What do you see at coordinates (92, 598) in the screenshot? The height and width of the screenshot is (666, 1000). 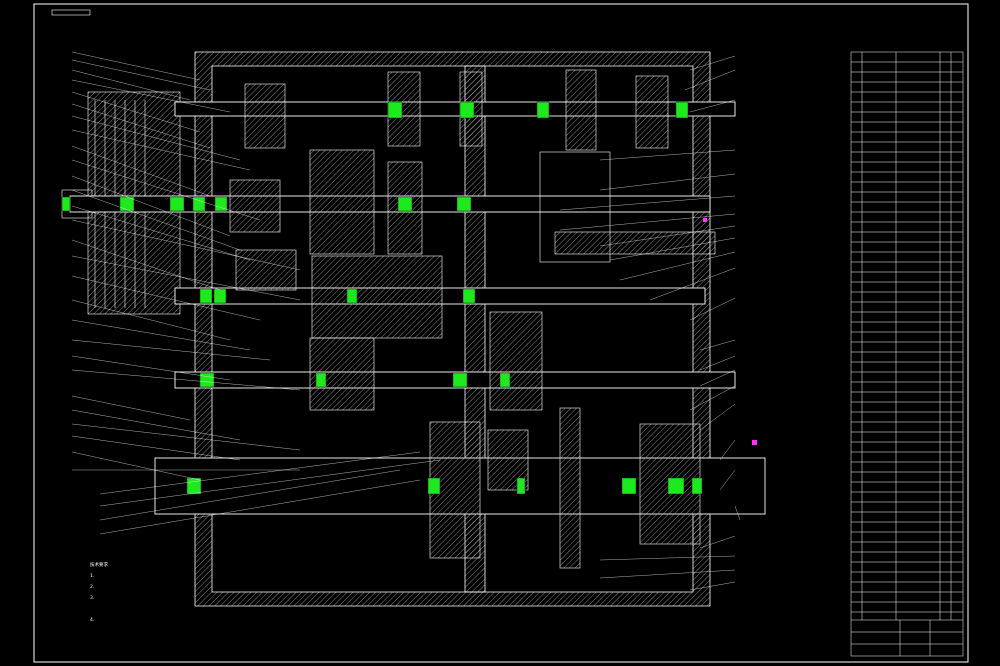 I see `note-line-3: 3.` at bounding box center [92, 598].